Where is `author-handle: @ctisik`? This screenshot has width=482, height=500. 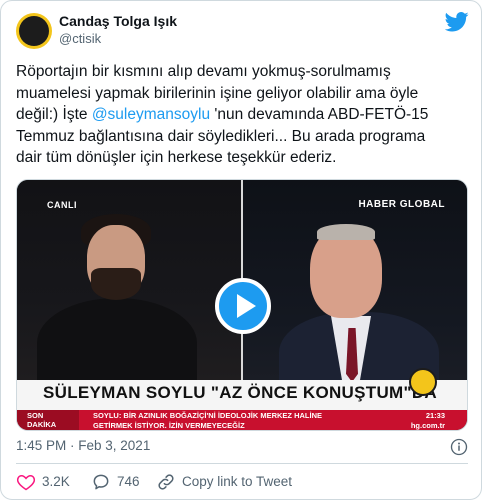
author-handle: @ctisik is located at coordinates (80, 38).